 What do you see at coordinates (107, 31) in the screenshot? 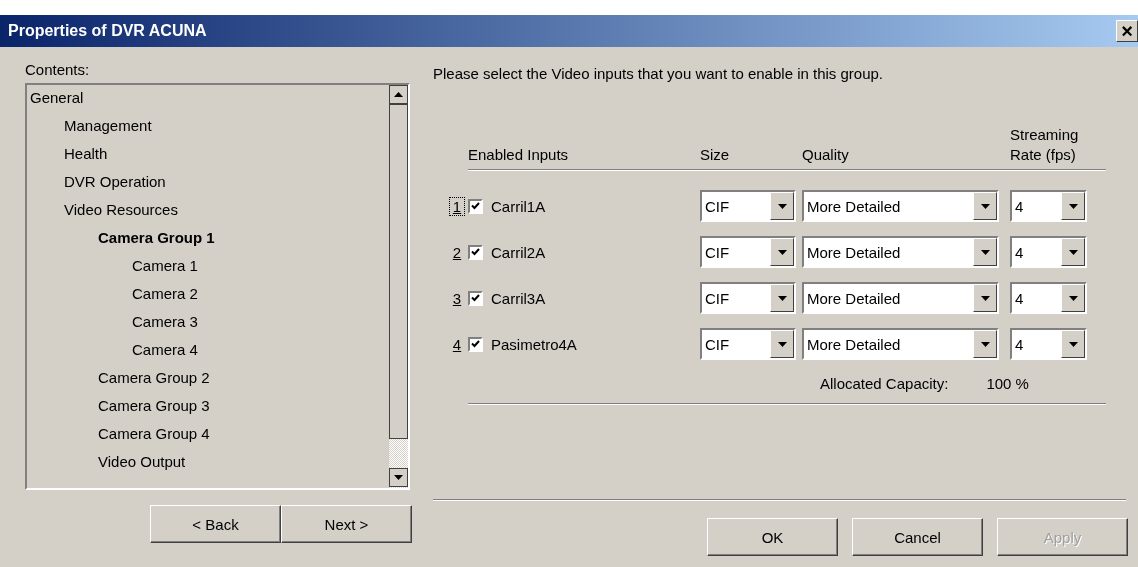
I see `window-title: Properties of DVR ACUNA` at bounding box center [107, 31].